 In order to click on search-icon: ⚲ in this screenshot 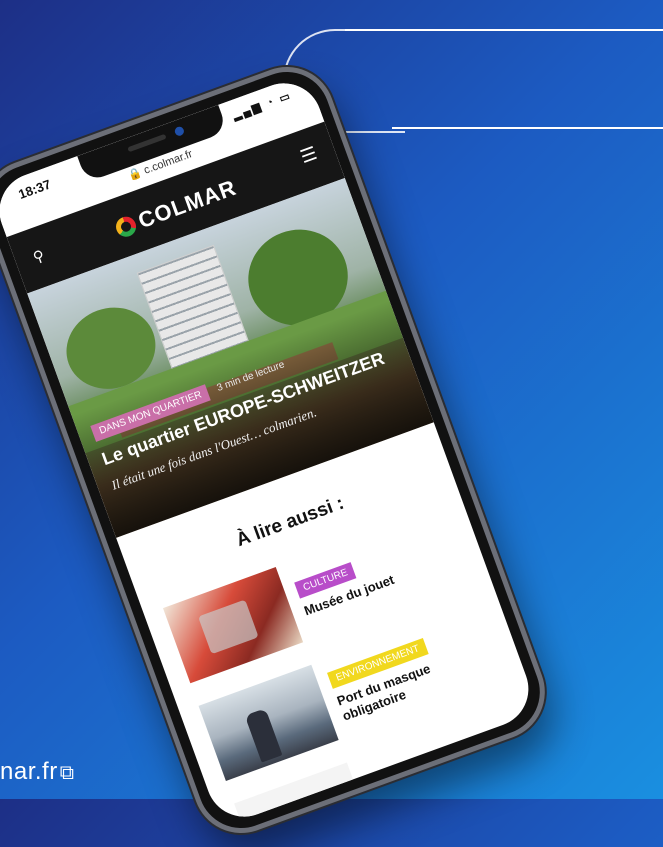, I will do `click(38, 256)`.